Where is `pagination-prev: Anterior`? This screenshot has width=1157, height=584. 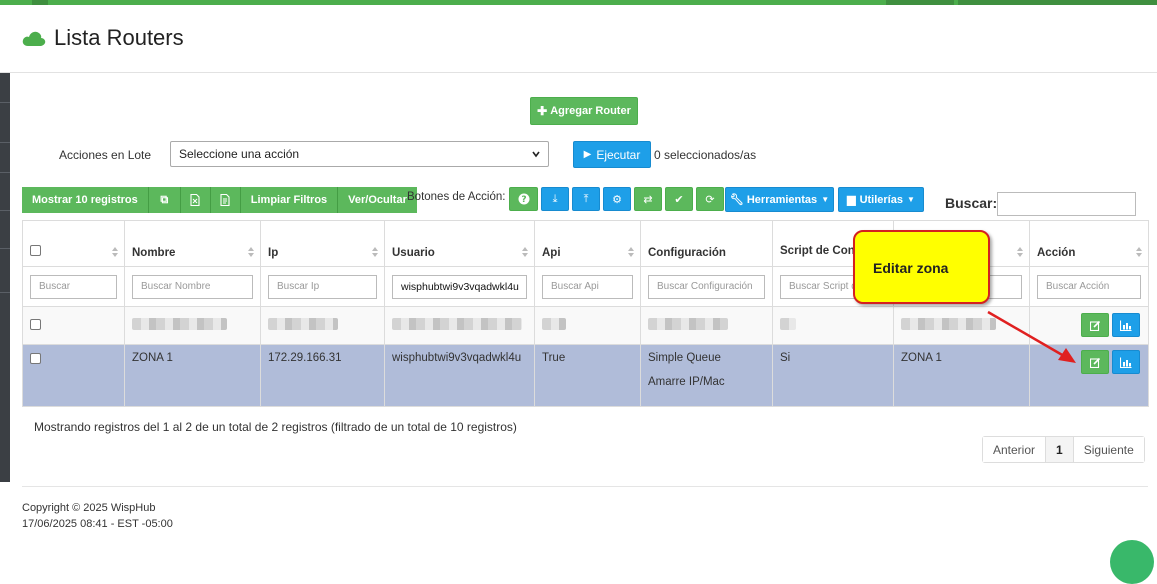 pagination-prev: Anterior is located at coordinates (1015, 449).